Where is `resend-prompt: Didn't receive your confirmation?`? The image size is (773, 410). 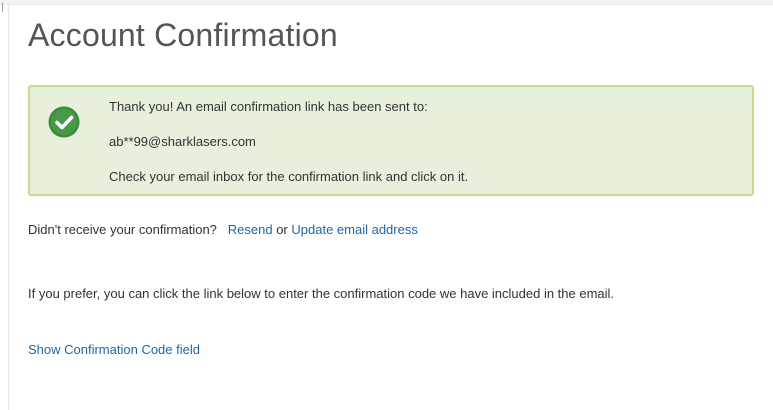 resend-prompt: Didn't receive your confirmation? is located at coordinates (122, 229).